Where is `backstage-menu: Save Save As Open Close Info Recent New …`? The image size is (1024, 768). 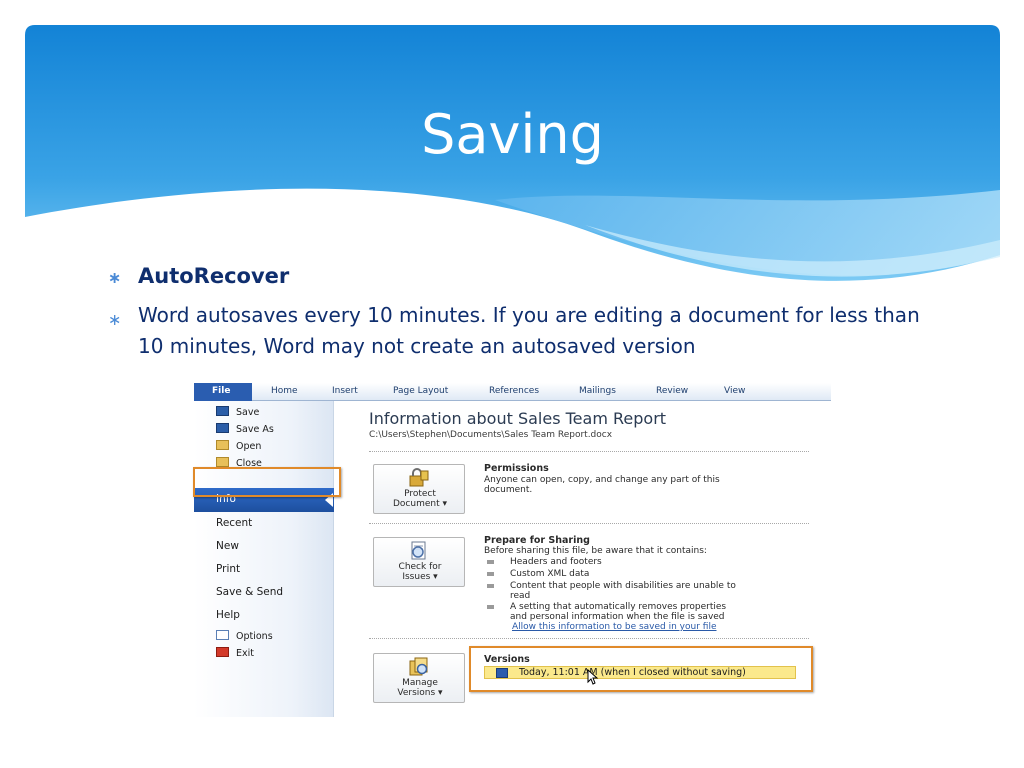 backstage-menu: Save Save As Open Close Info Recent New … is located at coordinates (264, 559).